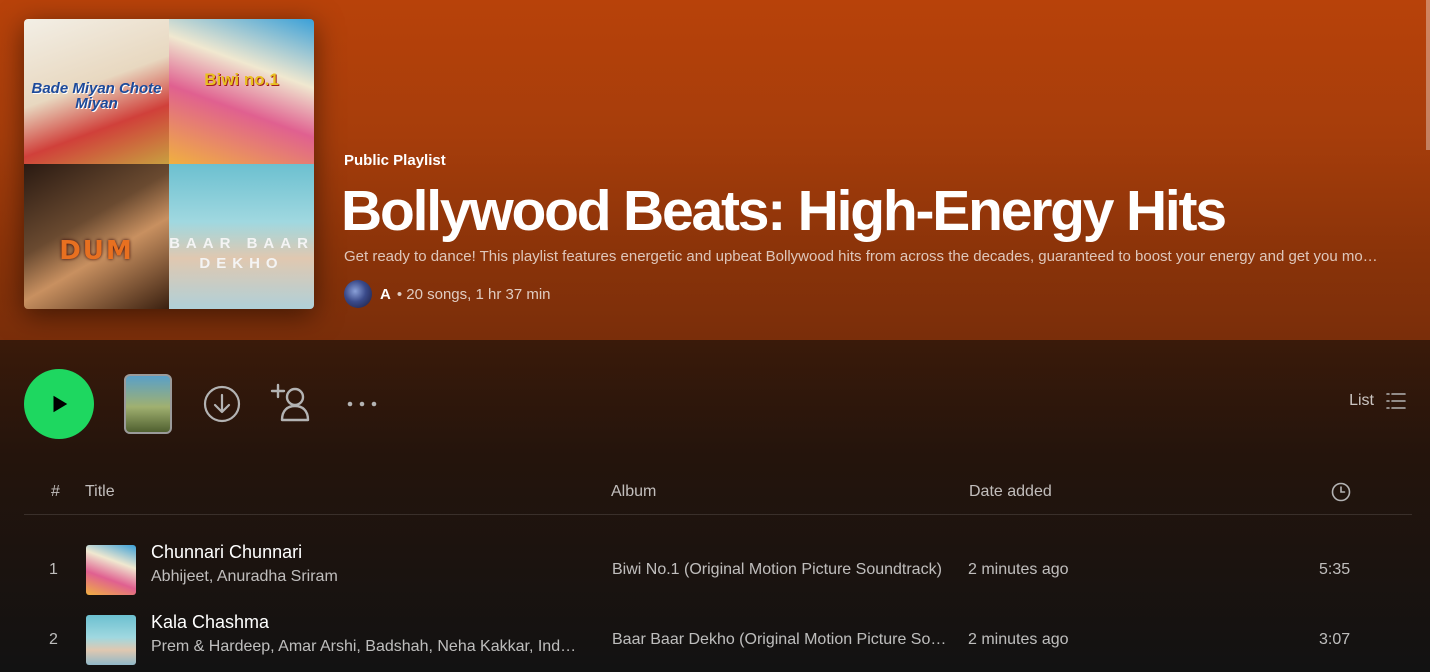  What do you see at coordinates (226, 552) in the screenshot?
I see `track-title: Chunnari Chunnari` at bounding box center [226, 552].